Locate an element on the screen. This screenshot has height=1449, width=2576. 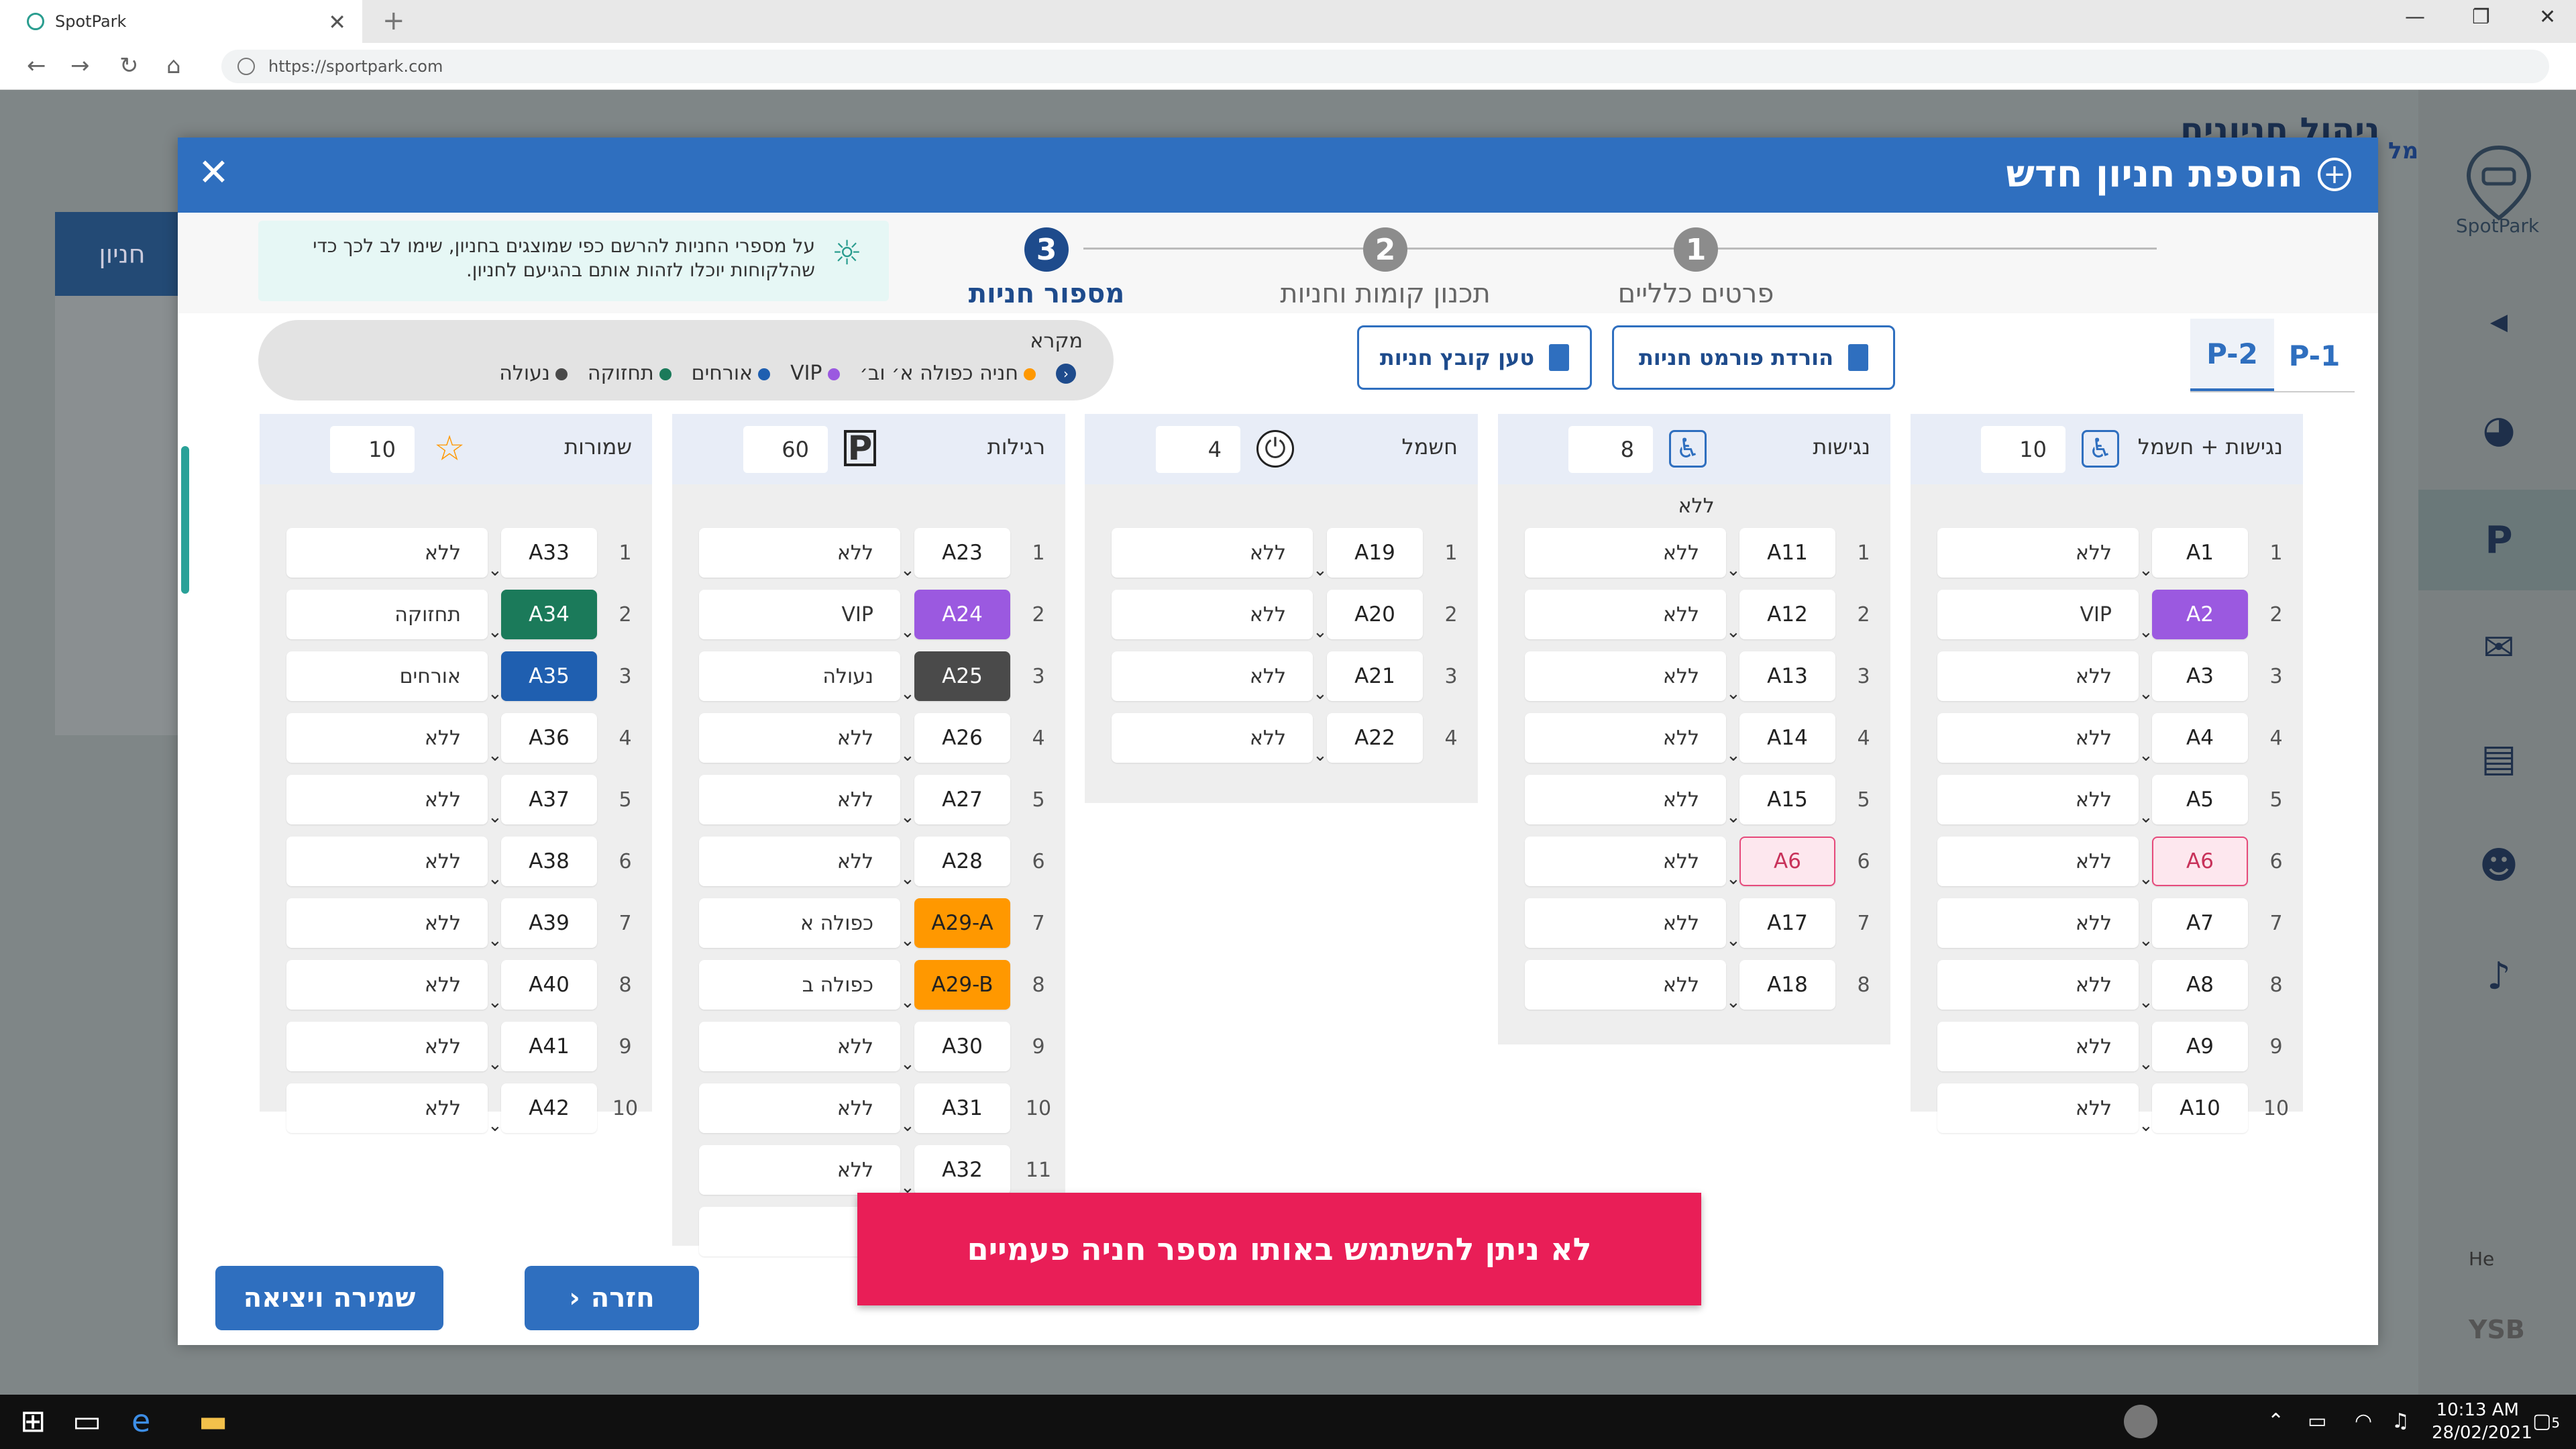
spot-number-input: A18 is located at coordinates (1787, 985).